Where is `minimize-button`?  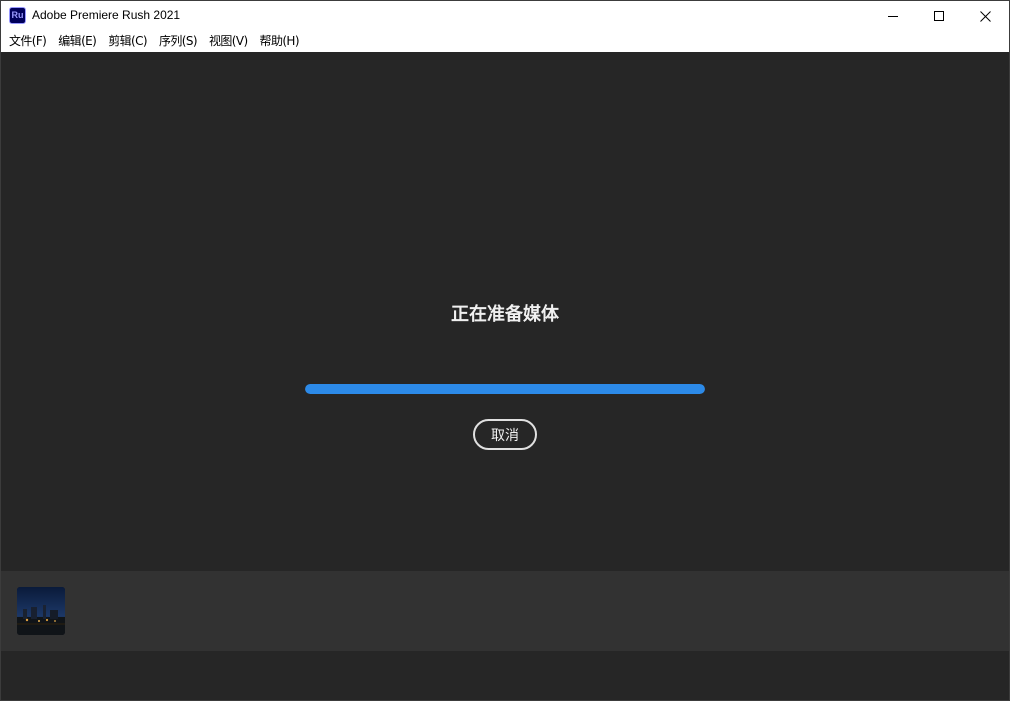
minimize-button is located at coordinates (893, 16).